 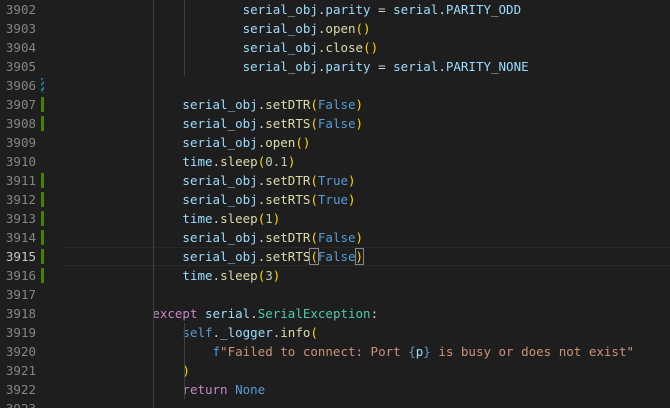 I want to click on line-code: serial_obj.parity = serial.PARITY_ODD, so click(x=291, y=9).